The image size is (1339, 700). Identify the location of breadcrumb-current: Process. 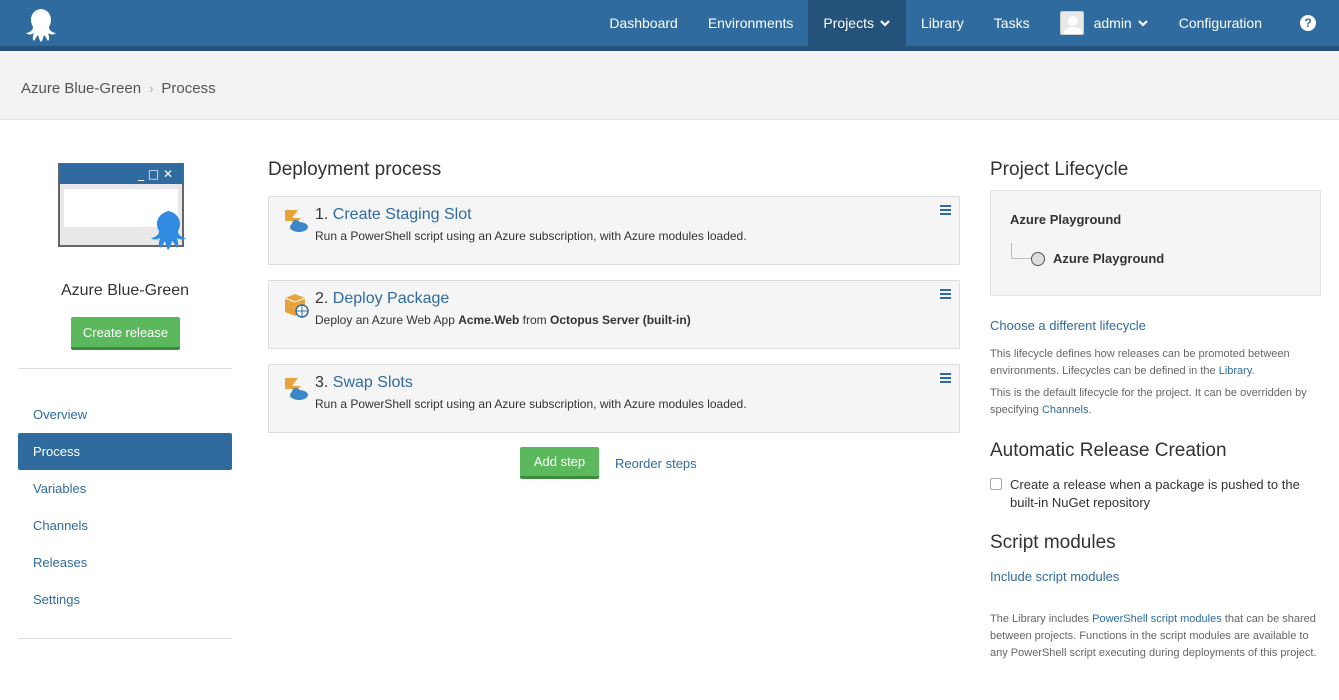
(188, 88).